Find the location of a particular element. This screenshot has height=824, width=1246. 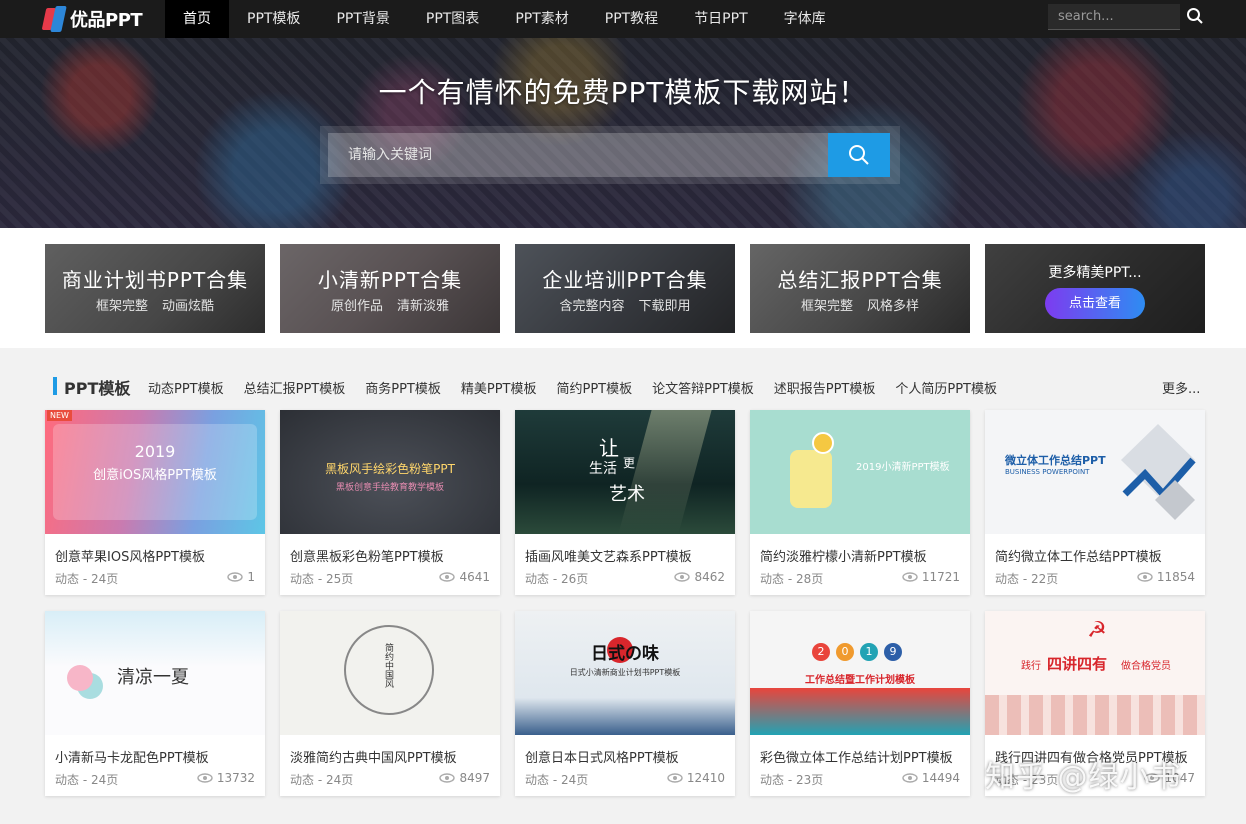

thumbnail-text: 创意iOS风格PPT模板 is located at coordinates (155, 475).